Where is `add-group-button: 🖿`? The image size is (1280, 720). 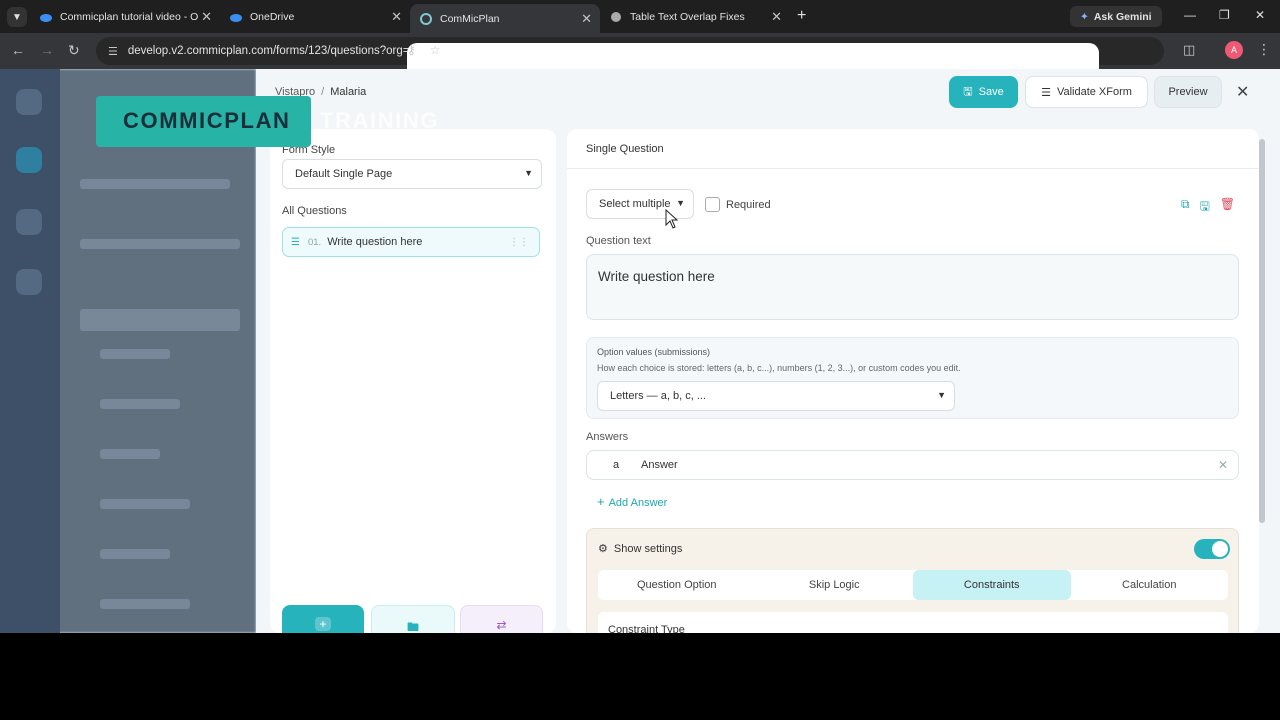 add-group-button: 🖿 is located at coordinates (413, 619).